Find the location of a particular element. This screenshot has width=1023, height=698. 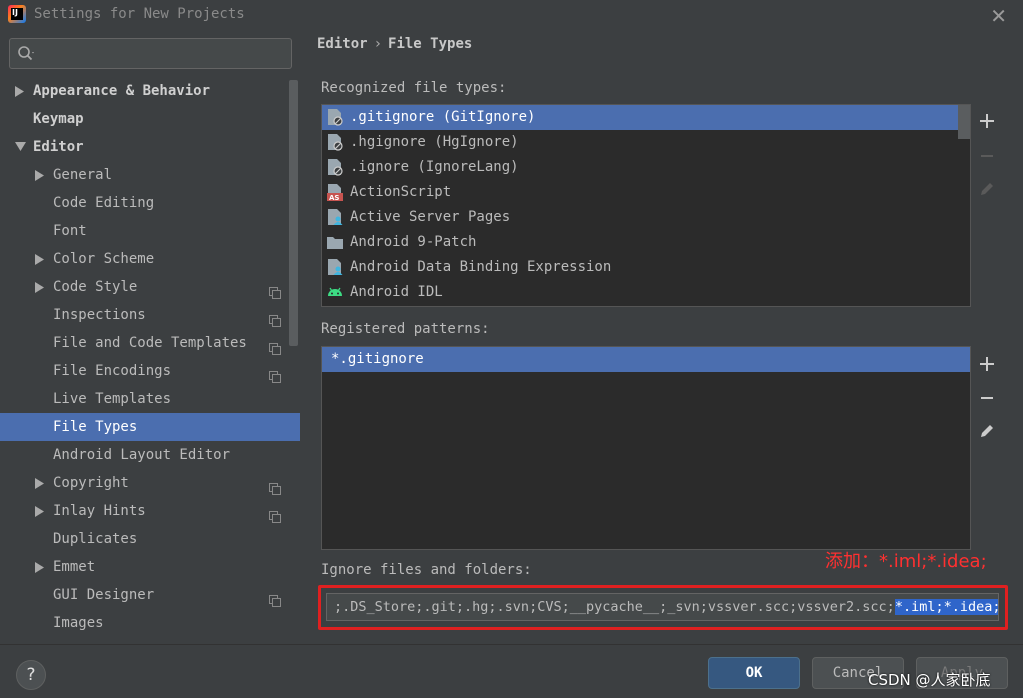

sidebar-item-file-encodings: File Encodings is located at coordinates (145, 371).